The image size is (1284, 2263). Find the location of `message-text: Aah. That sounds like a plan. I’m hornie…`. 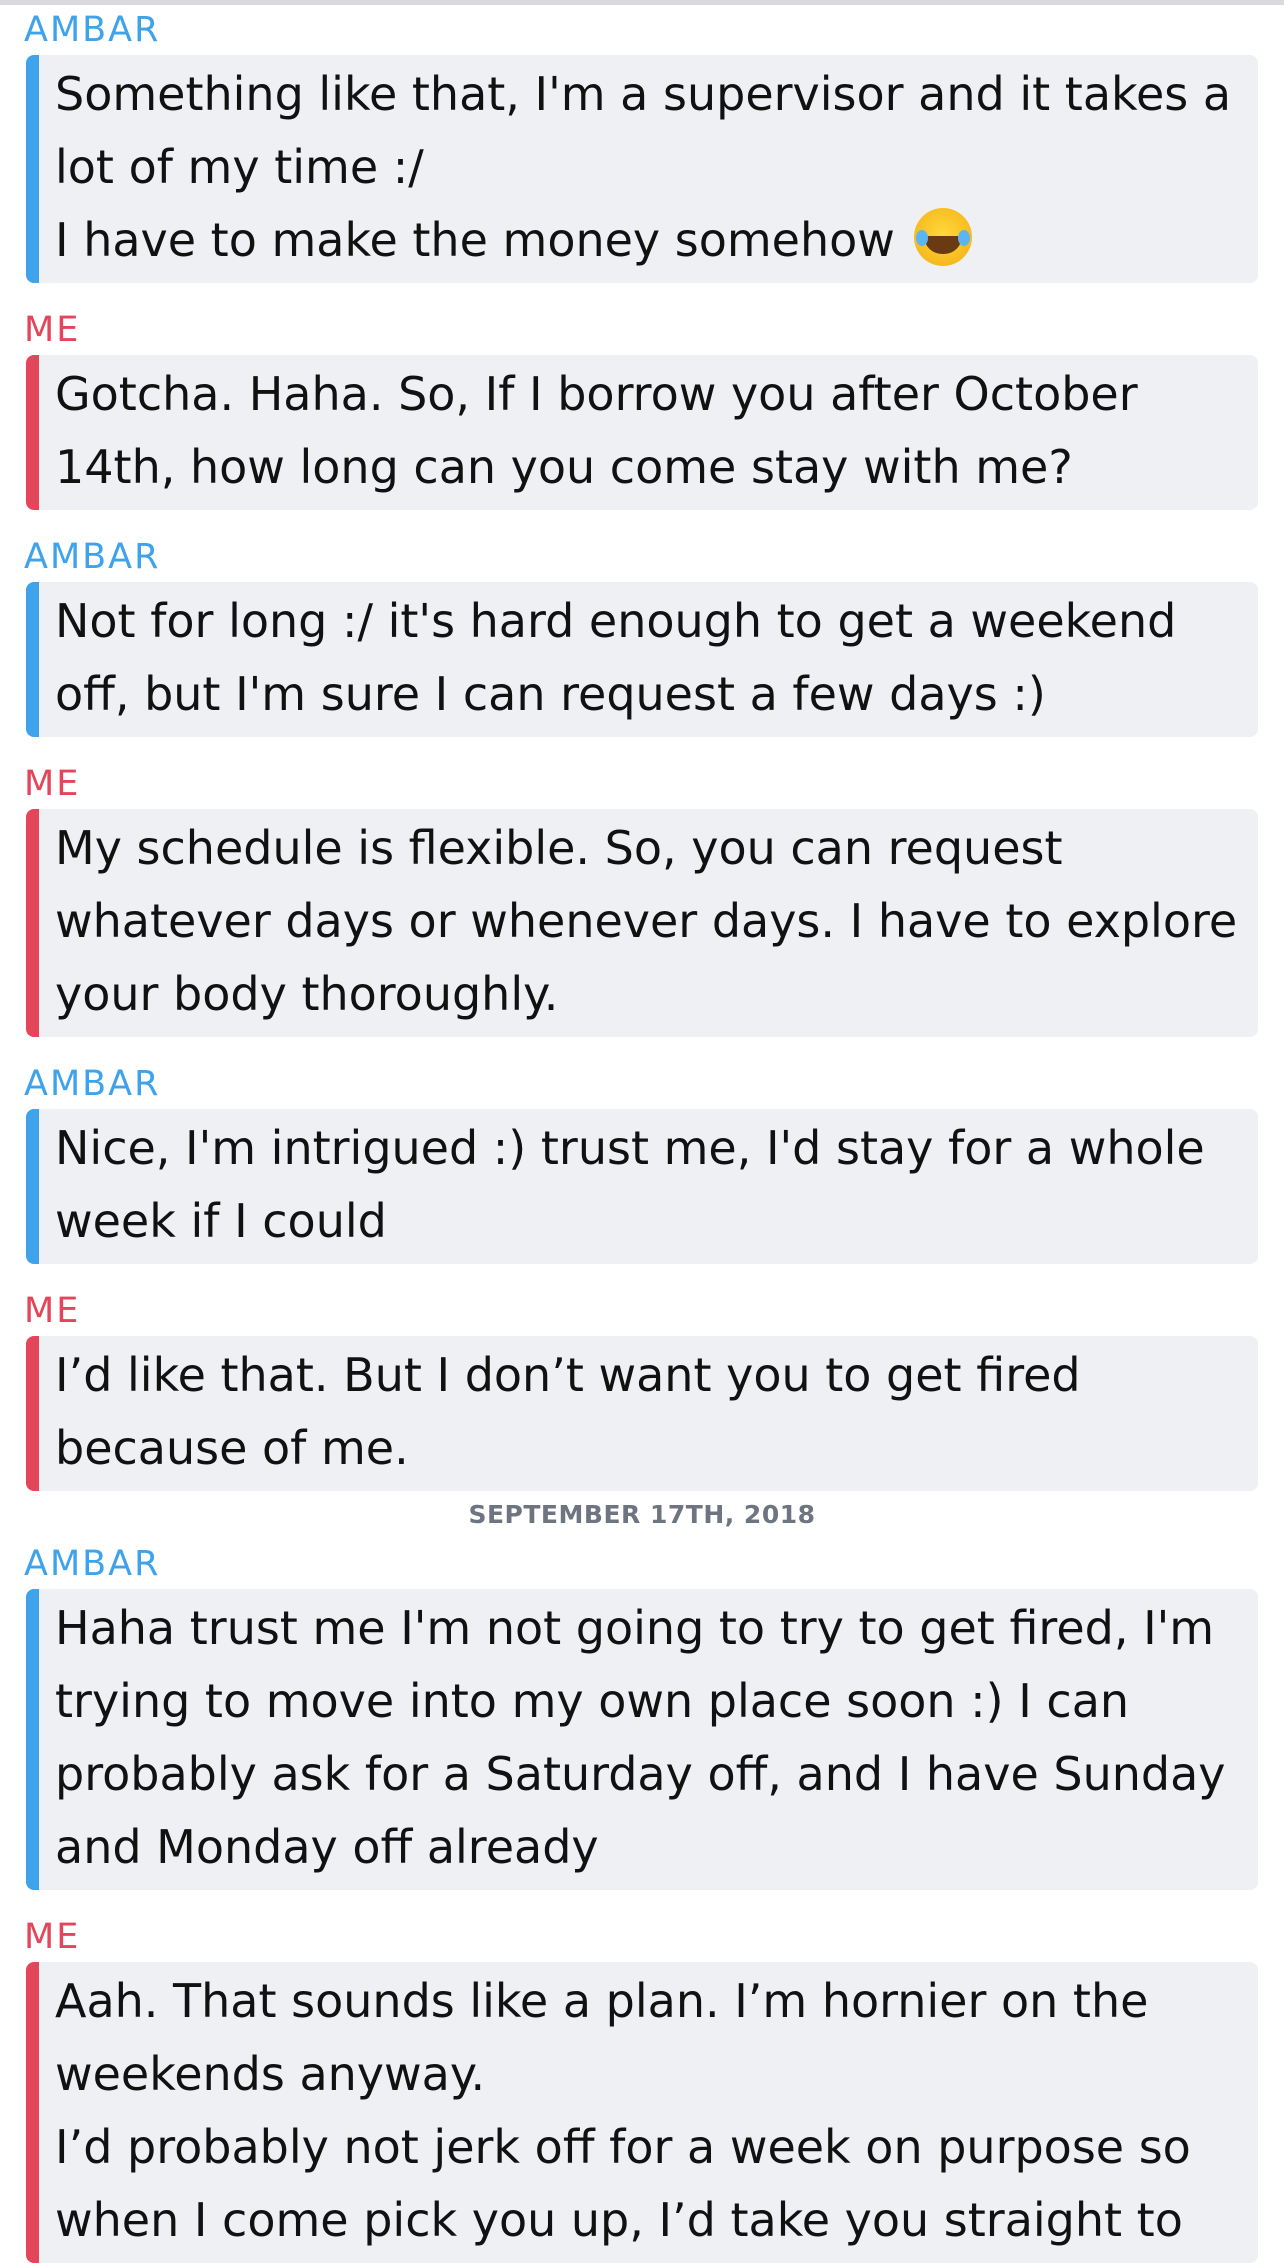

message-text: Aah. That sounds like a plan. I’m hornie… is located at coordinates (623, 2110).